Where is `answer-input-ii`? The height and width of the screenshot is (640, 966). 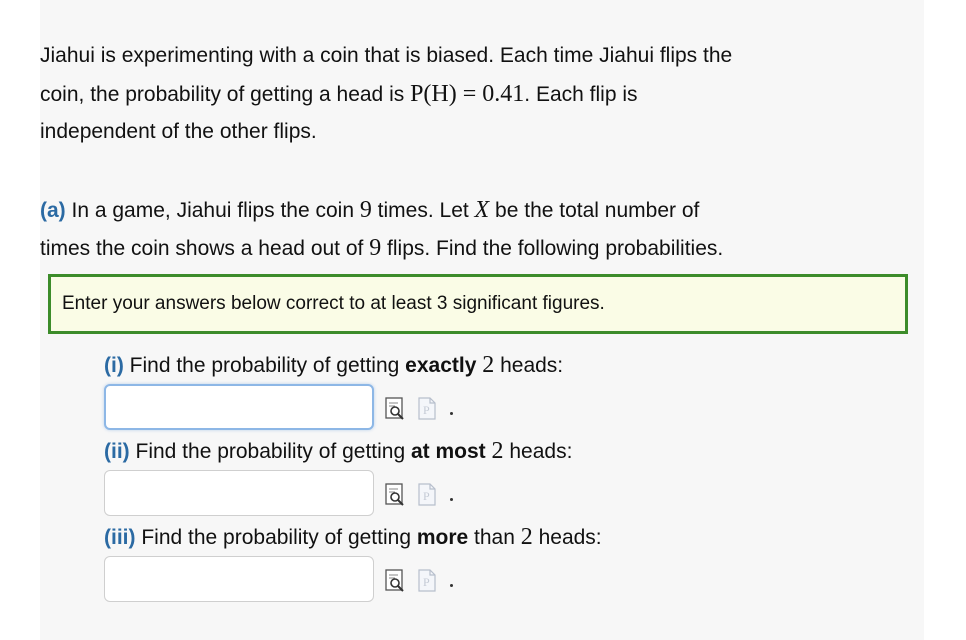 answer-input-ii is located at coordinates (239, 493).